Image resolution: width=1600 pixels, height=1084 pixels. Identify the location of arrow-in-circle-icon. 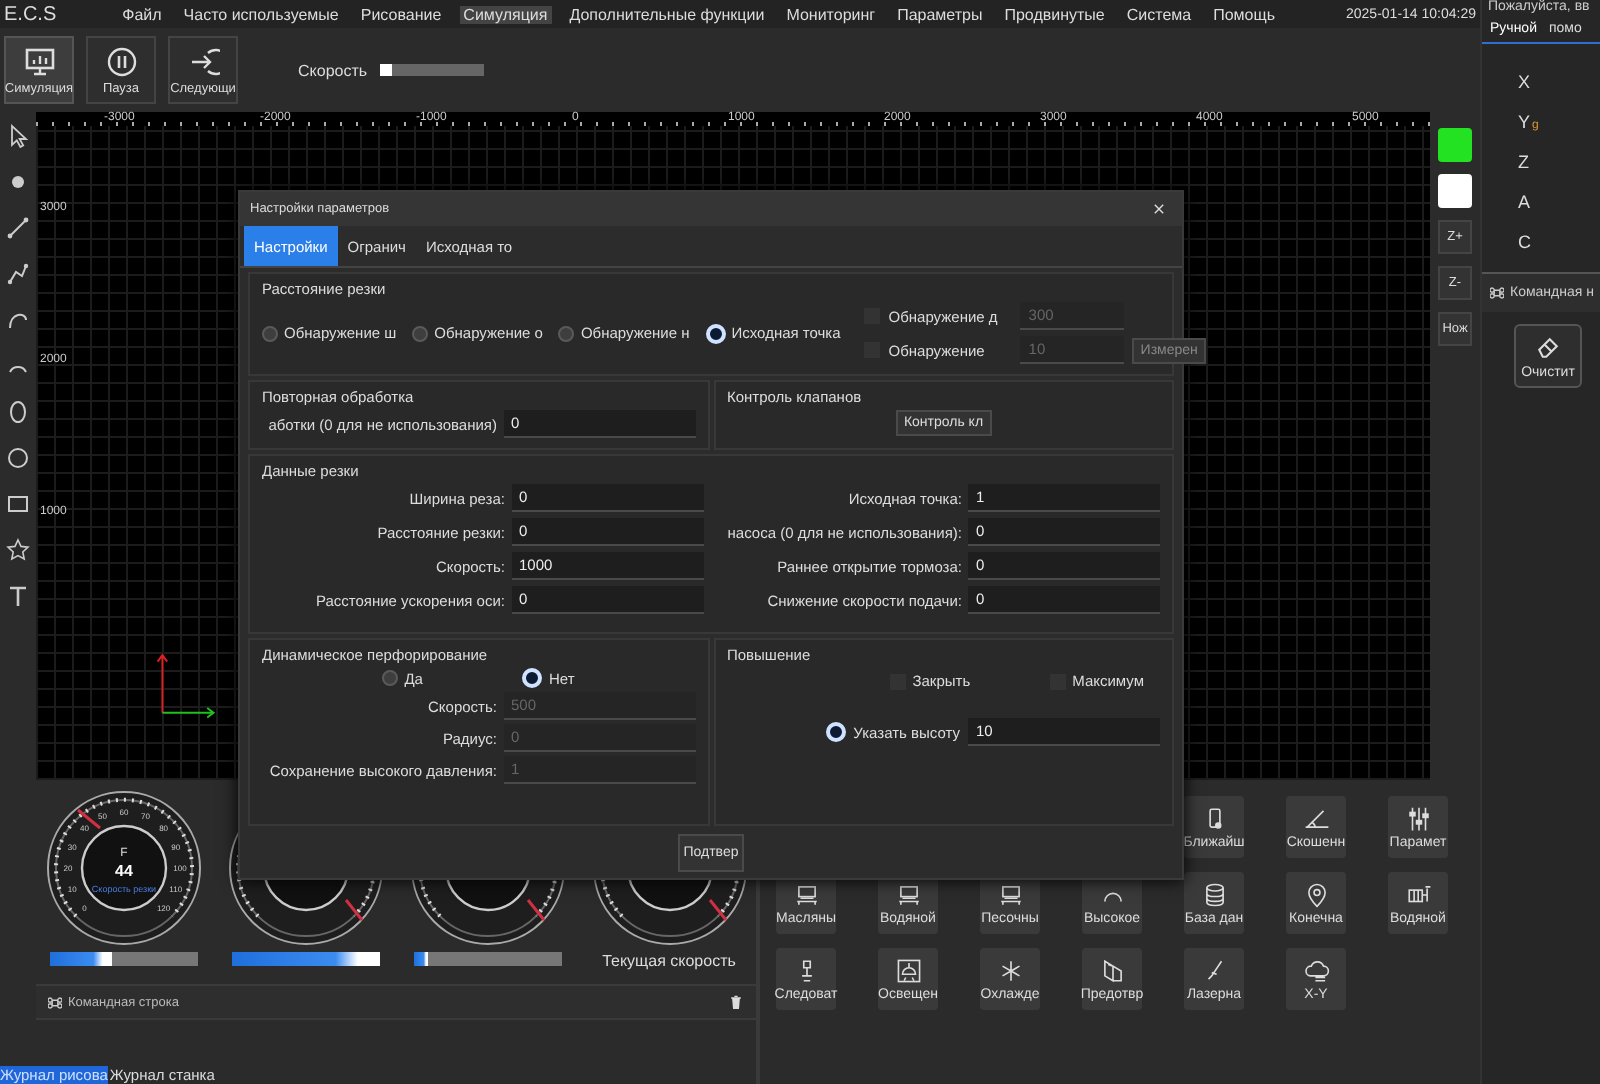
(203, 61).